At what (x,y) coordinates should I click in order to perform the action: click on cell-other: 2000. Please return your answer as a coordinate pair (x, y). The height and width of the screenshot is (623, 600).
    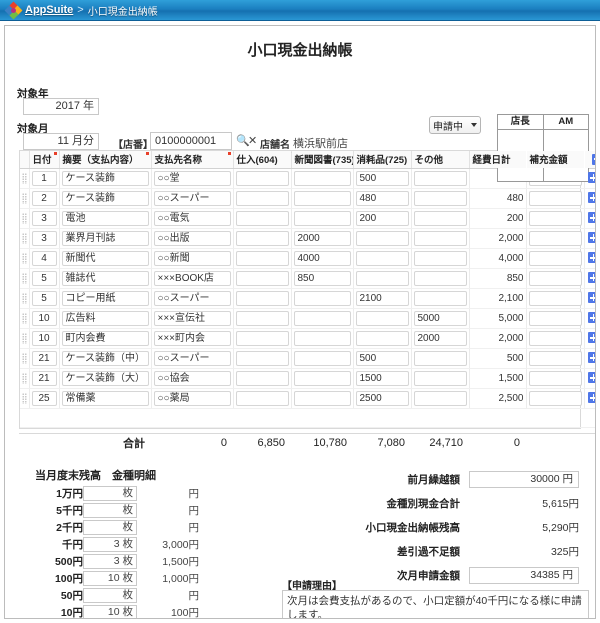
    Looking at the image, I should click on (440, 338).